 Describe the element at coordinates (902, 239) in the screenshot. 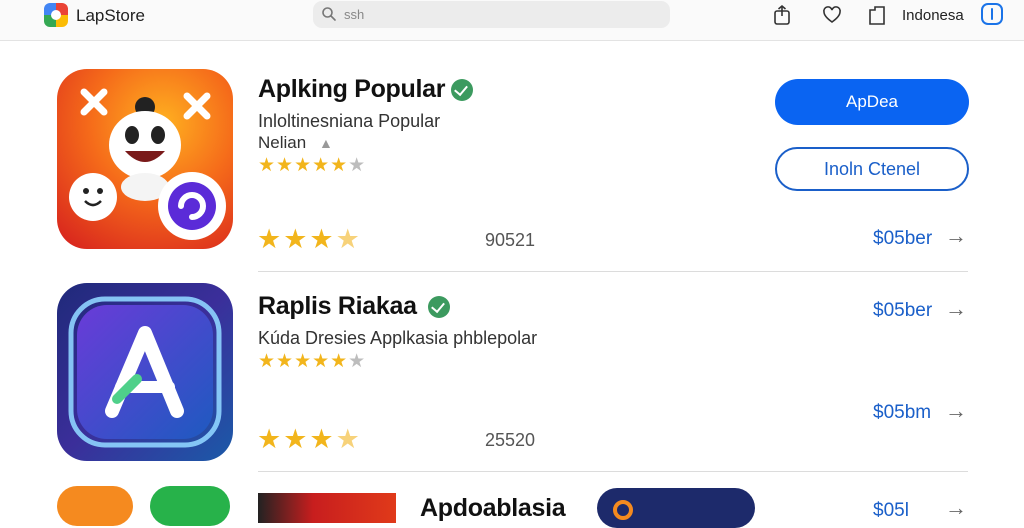

I see `price-1: $05ber` at that location.